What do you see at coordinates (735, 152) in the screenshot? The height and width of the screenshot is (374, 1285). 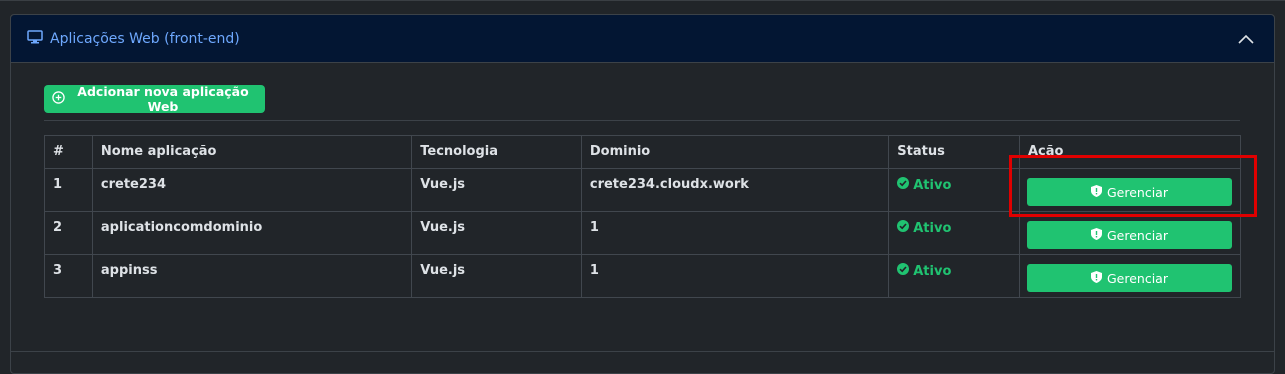 I see `col-header-domain: Dominio` at bounding box center [735, 152].